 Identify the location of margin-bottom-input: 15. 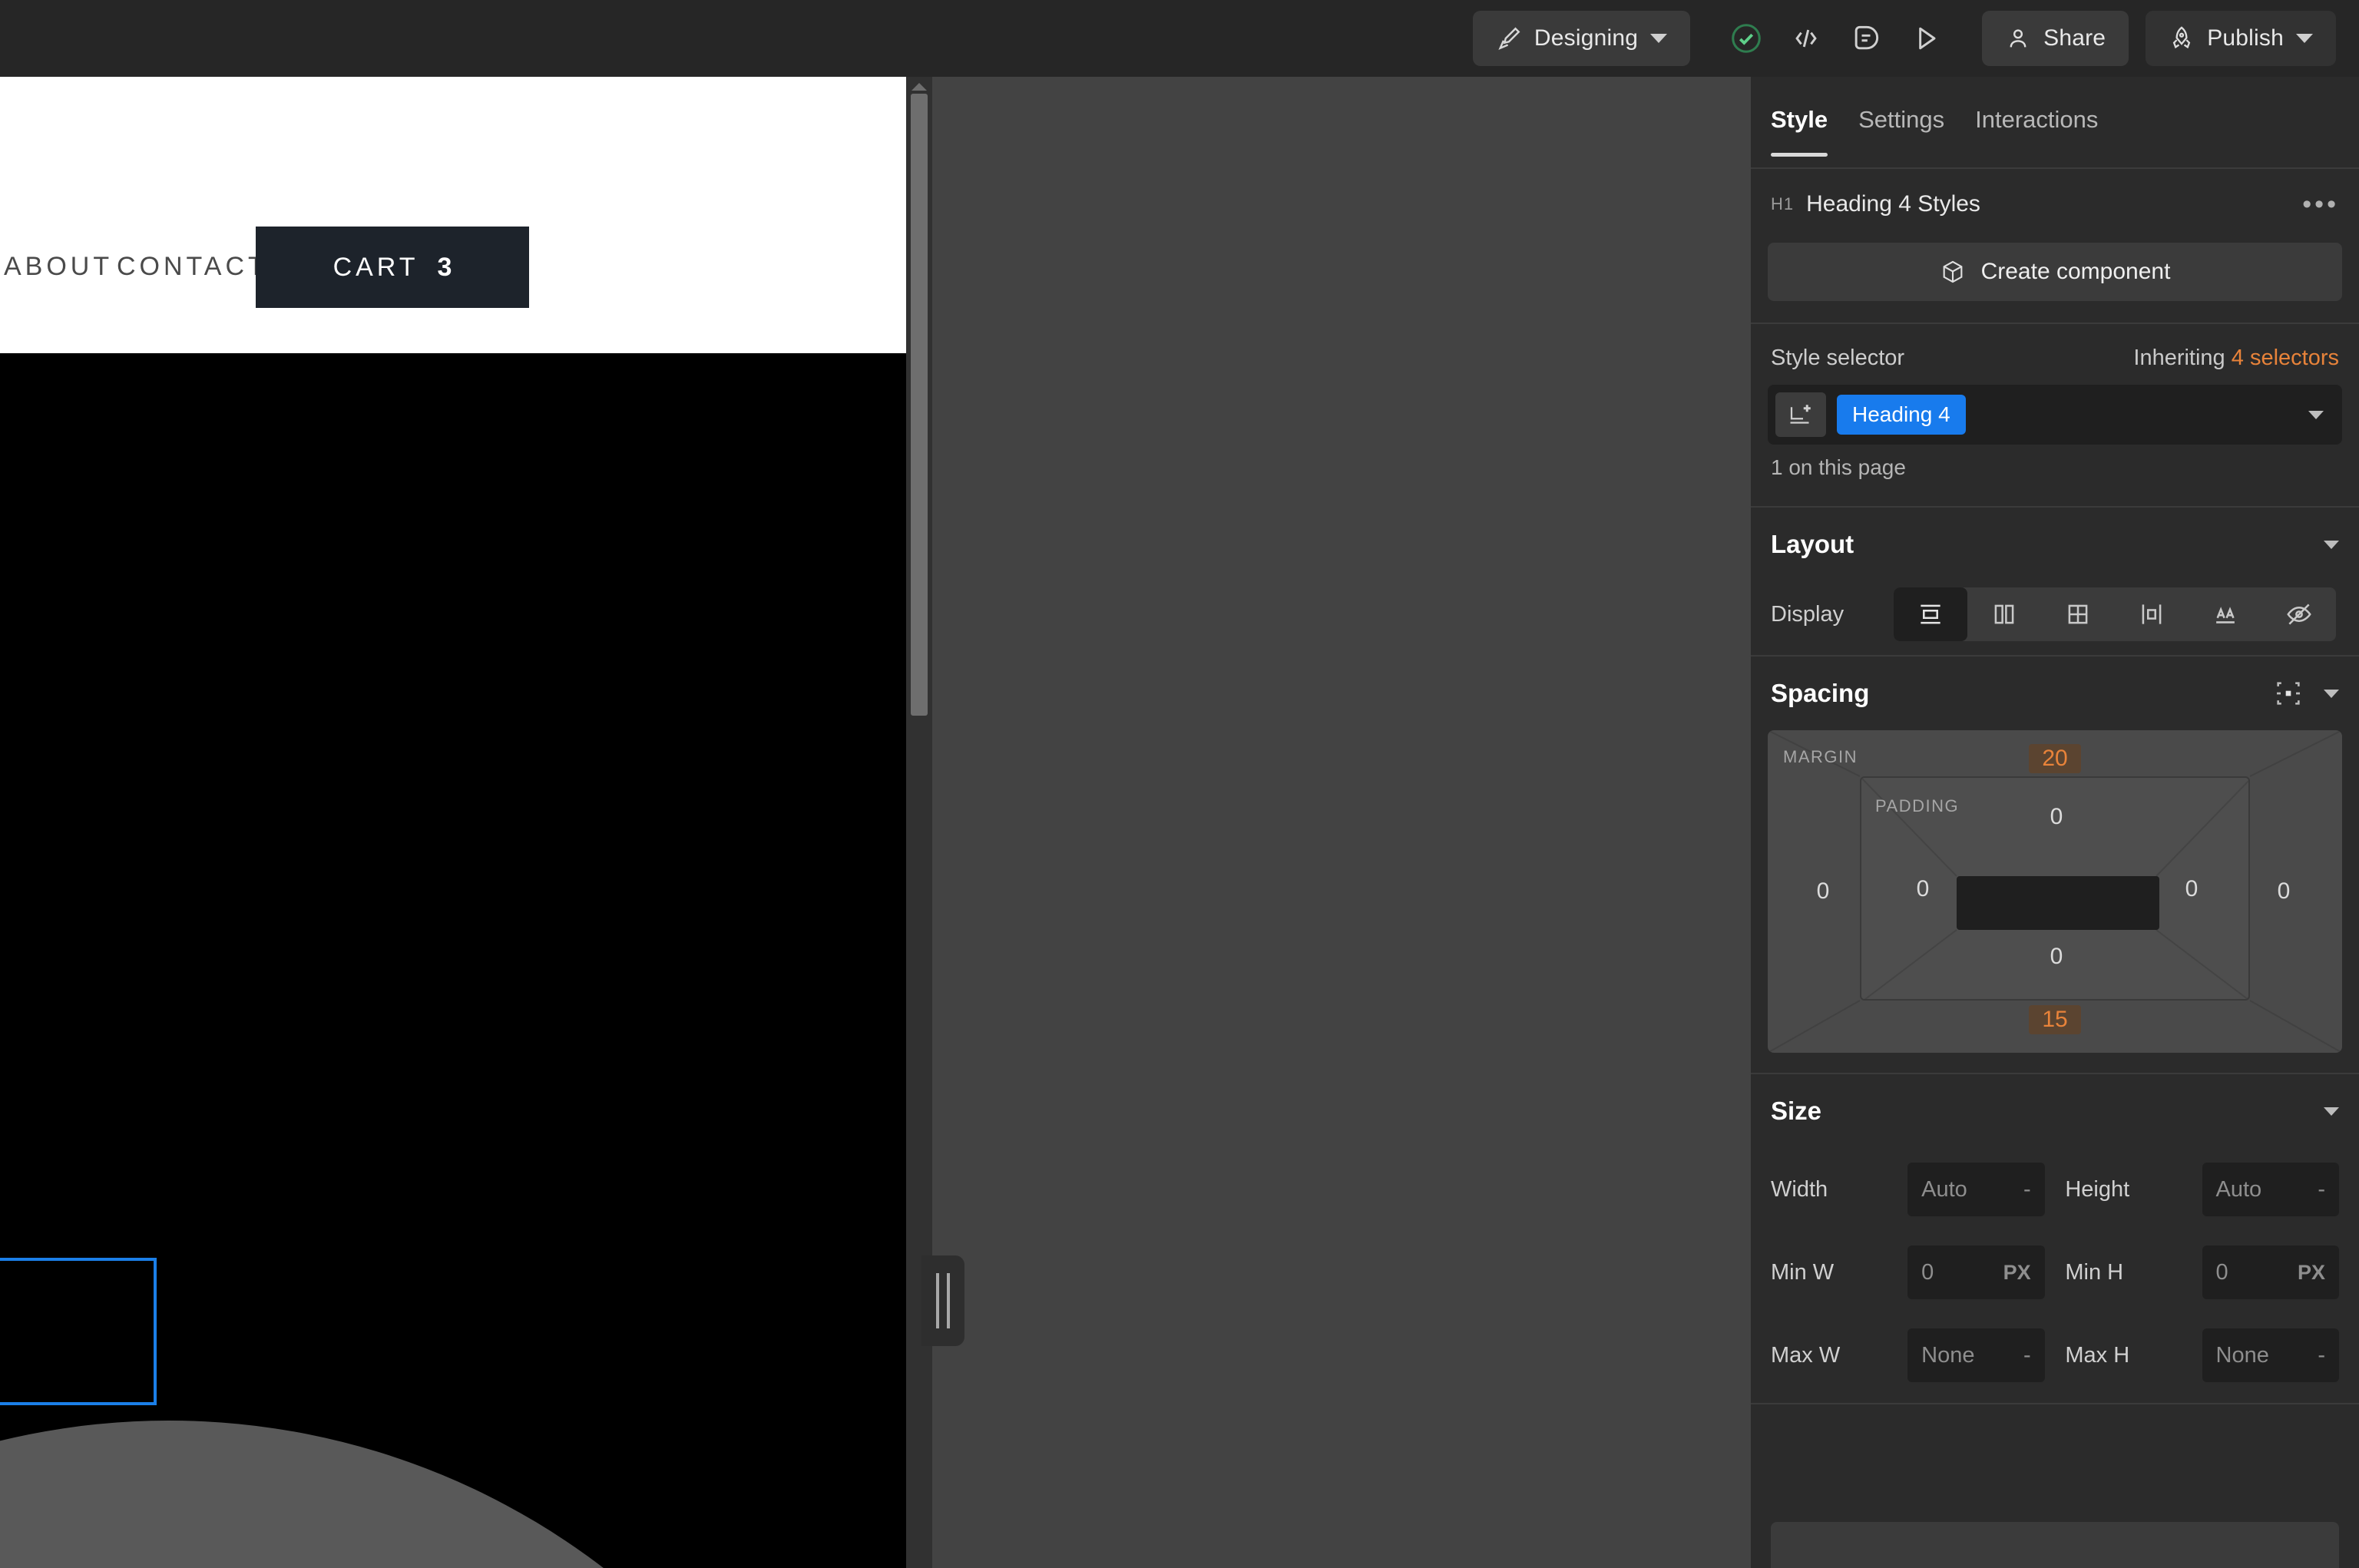
(2055, 1020).